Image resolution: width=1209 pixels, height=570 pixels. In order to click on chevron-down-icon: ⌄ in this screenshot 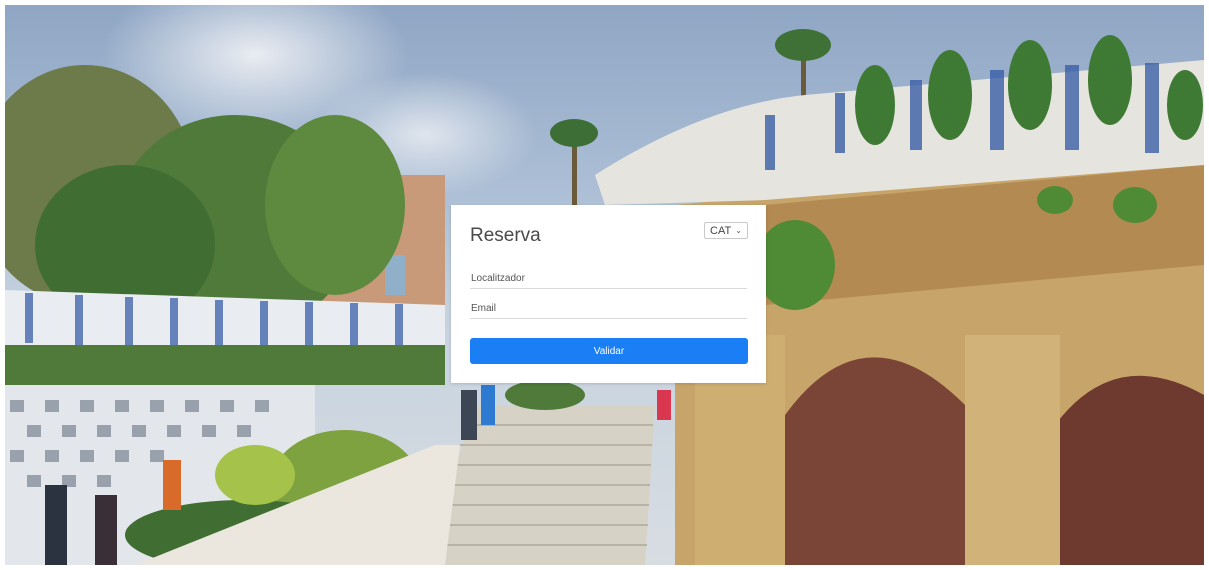, I will do `click(738, 230)`.